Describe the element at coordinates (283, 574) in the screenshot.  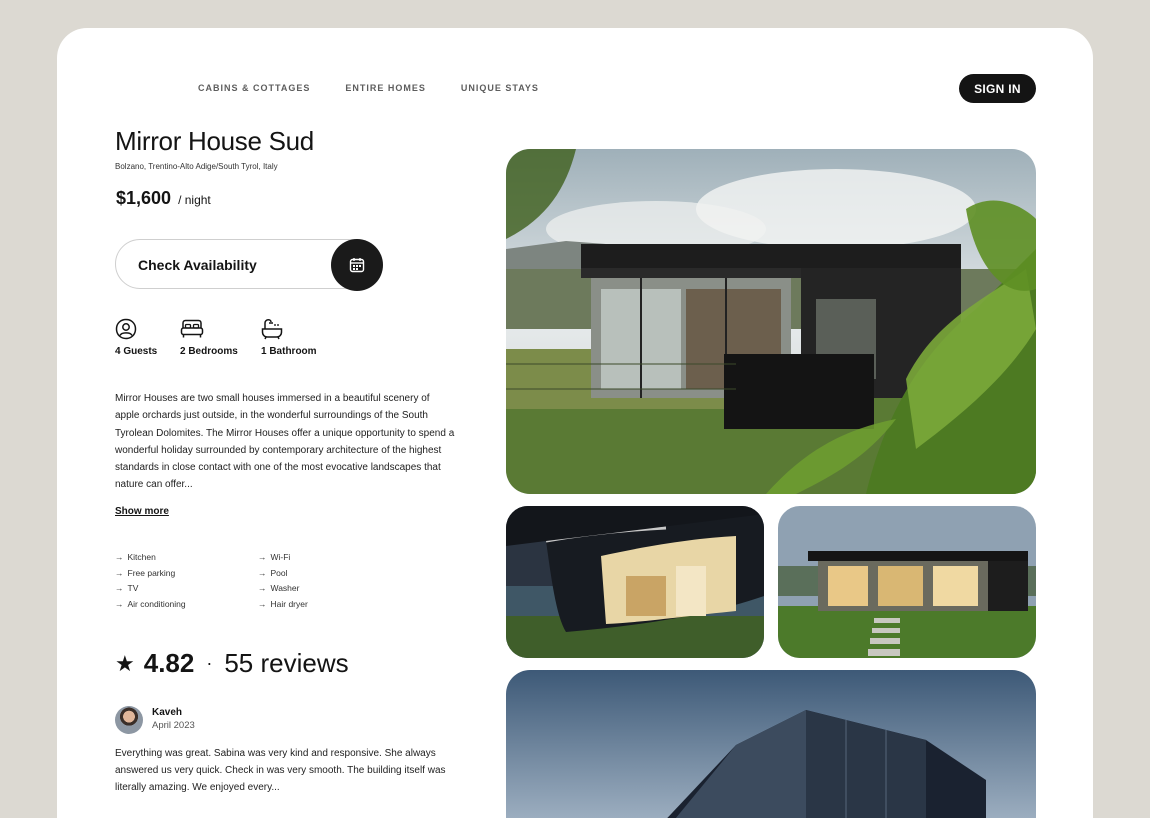
I see `amenity-item: Pool` at that location.